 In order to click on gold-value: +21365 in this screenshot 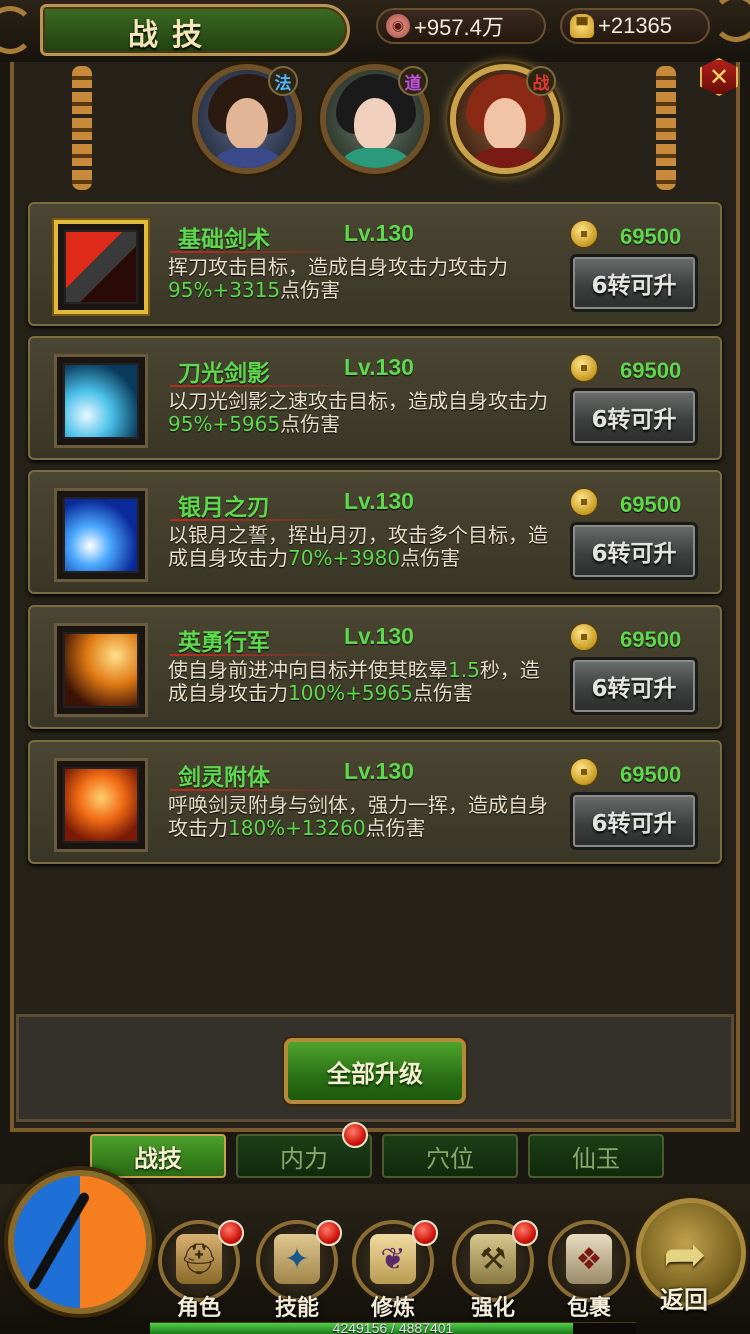, I will do `click(635, 25)`.